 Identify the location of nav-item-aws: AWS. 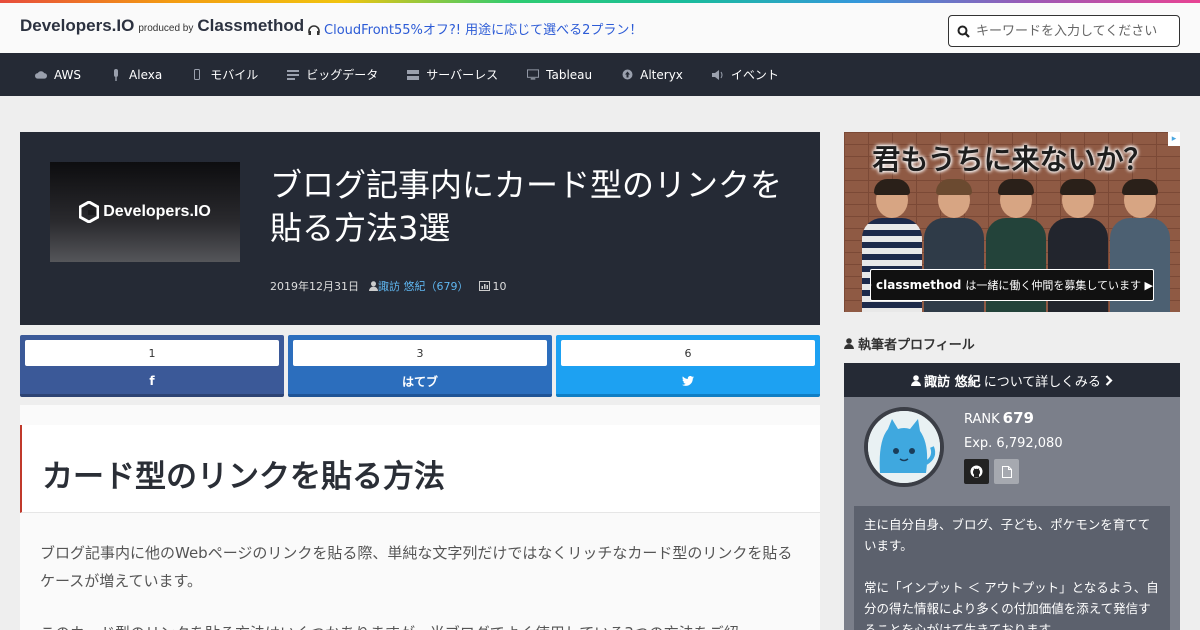
(58, 75).